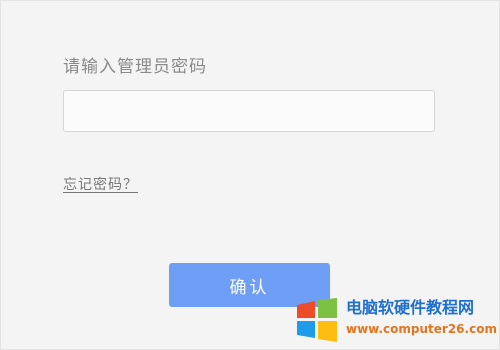 This screenshot has width=500, height=350. I want to click on password-input, so click(249, 111).